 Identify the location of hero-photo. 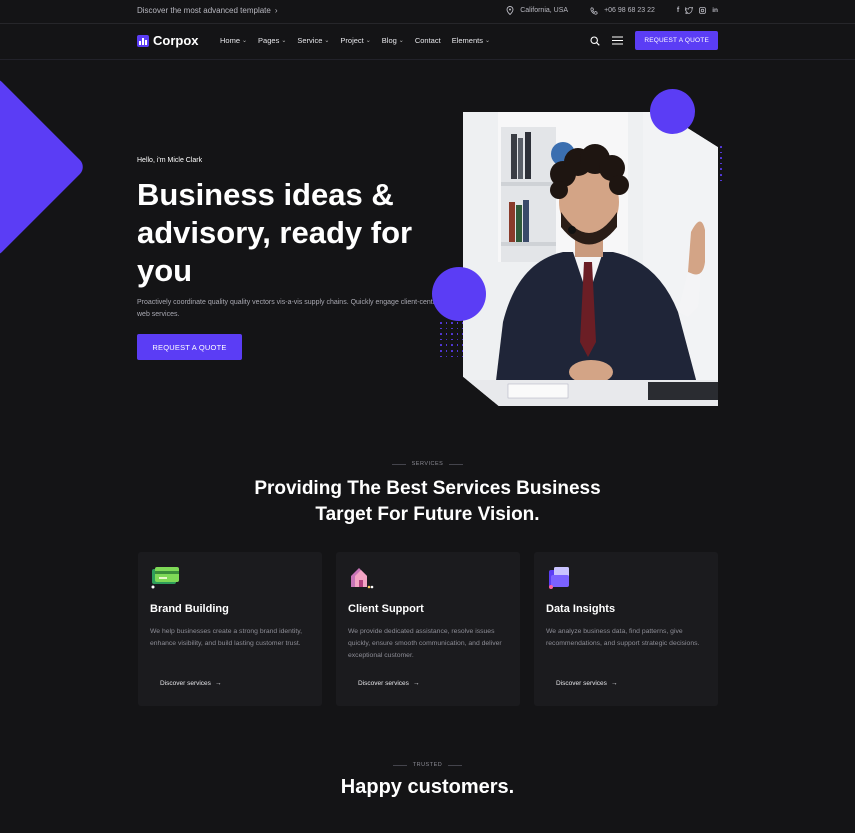
(590, 259).